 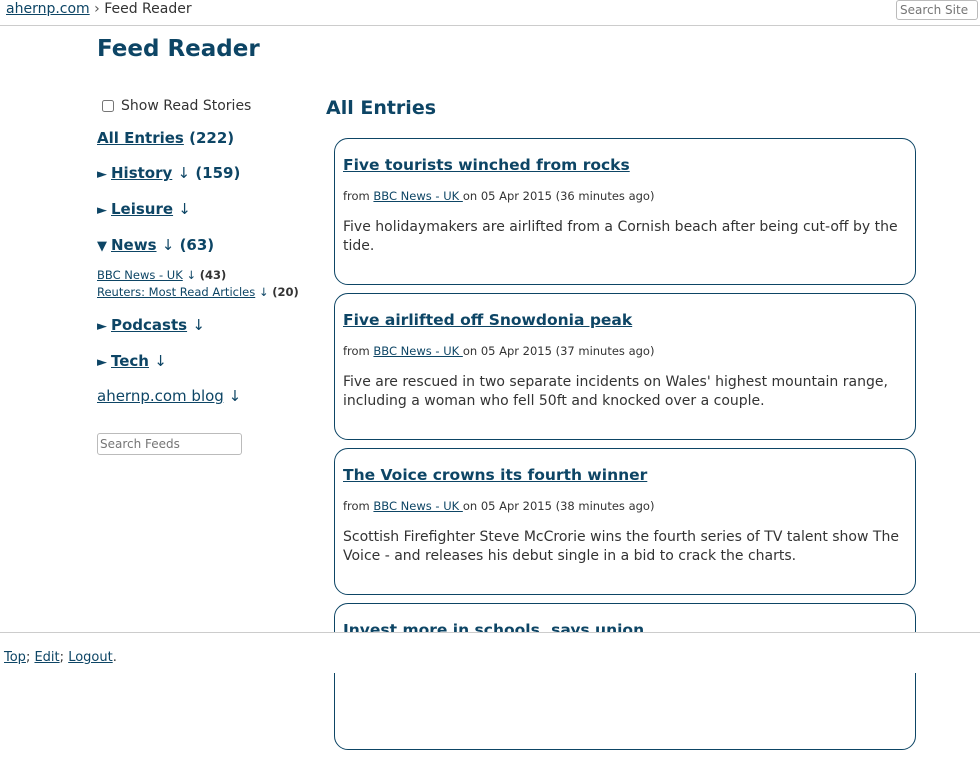 What do you see at coordinates (625, 676) in the screenshot?
I see `entry-card: Invest more in schools, says union` at bounding box center [625, 676].